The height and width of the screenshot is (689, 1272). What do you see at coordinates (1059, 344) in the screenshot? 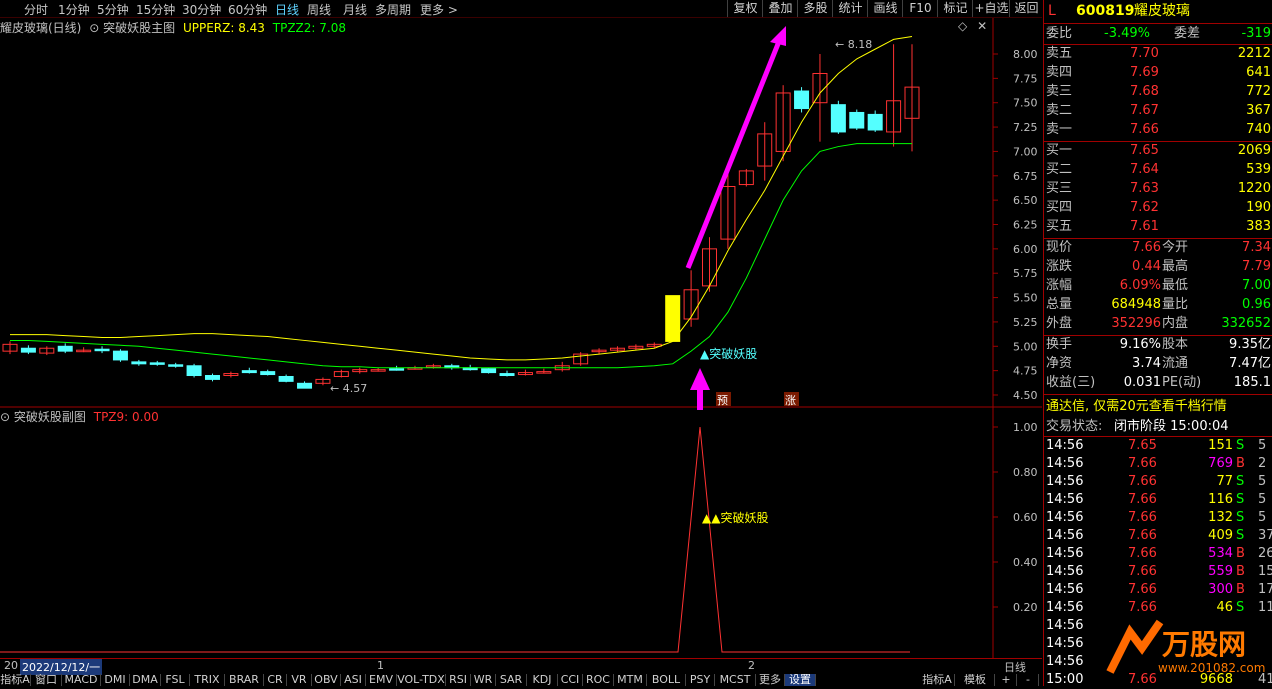
I see `stat-label: 换手` at bounding box center [1059, 344].